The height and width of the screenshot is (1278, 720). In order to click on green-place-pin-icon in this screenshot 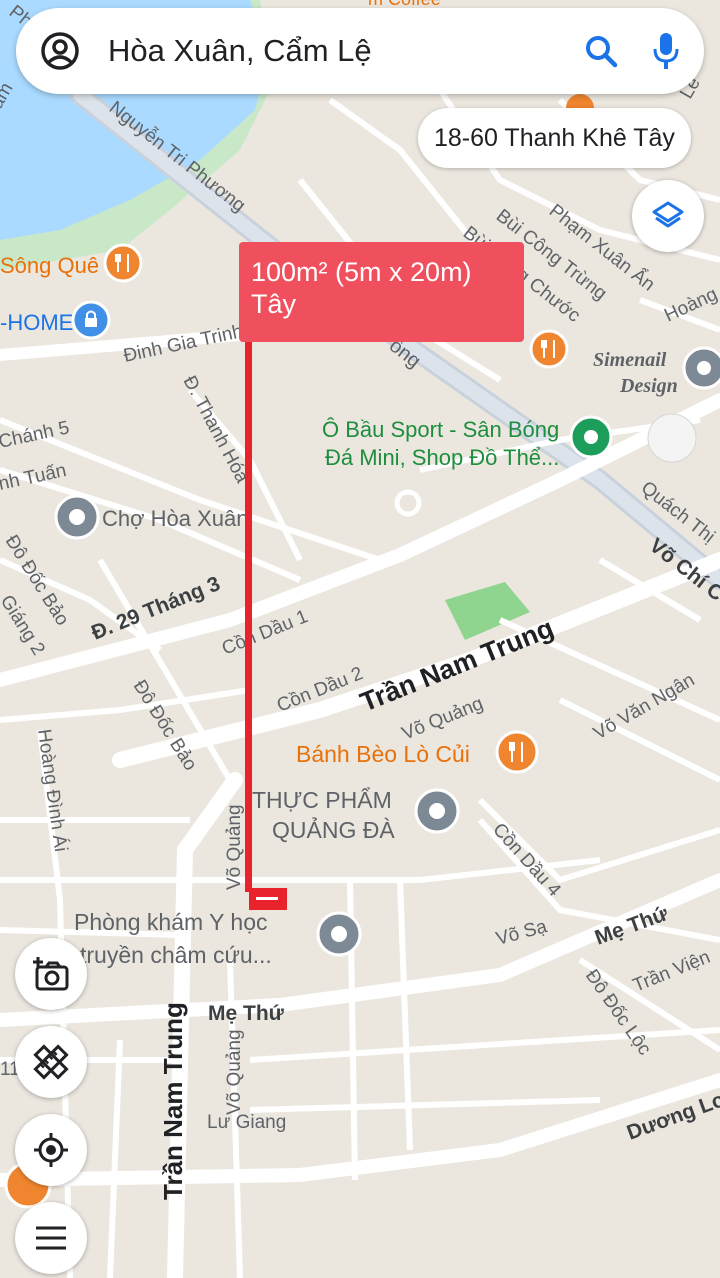, I will do `click(591, 437)`.